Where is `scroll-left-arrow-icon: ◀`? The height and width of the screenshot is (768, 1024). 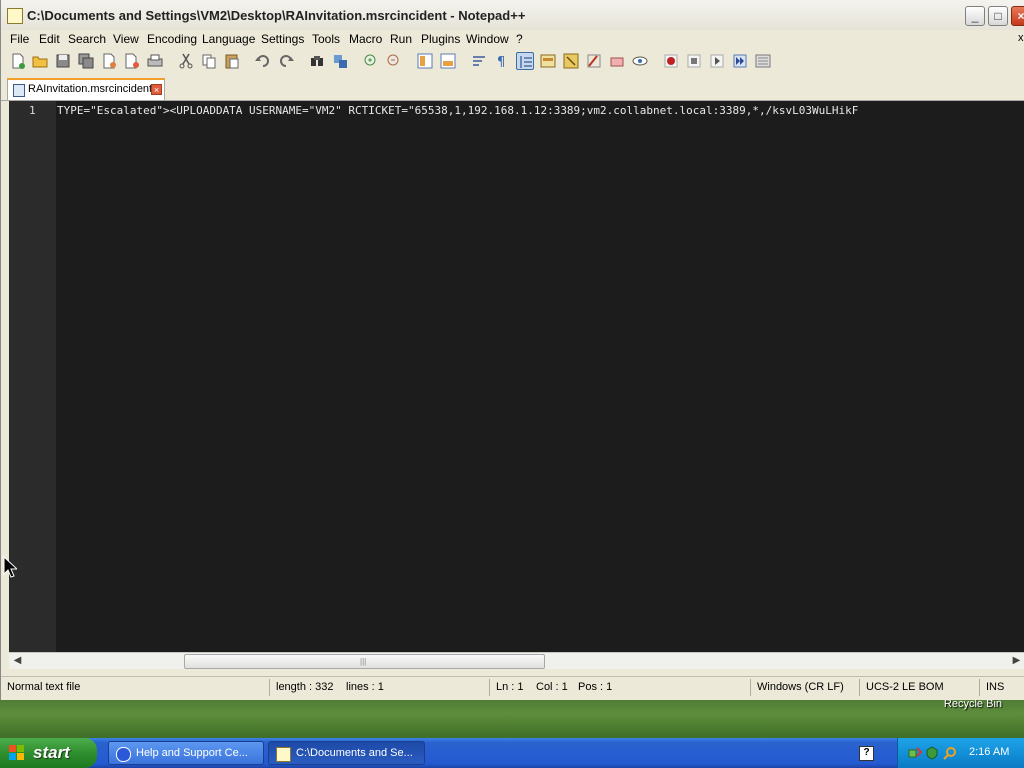 scroll-left-arrow-icon: ◀ is located at coordinates (17, 661).